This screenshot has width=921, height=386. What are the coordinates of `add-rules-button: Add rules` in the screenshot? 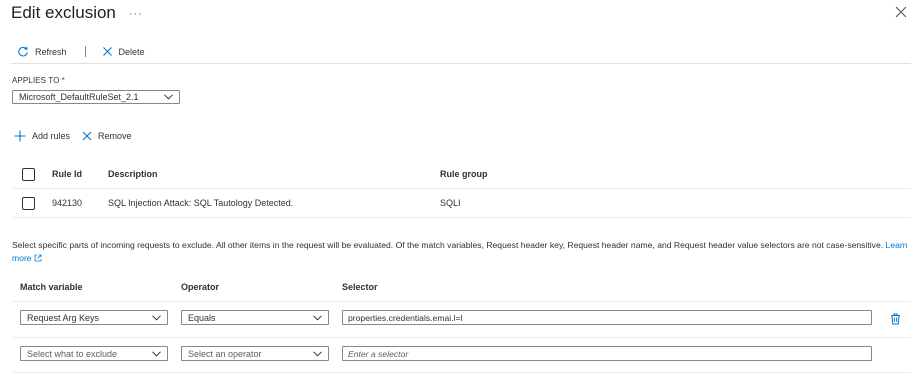 It's located at (42, 136).